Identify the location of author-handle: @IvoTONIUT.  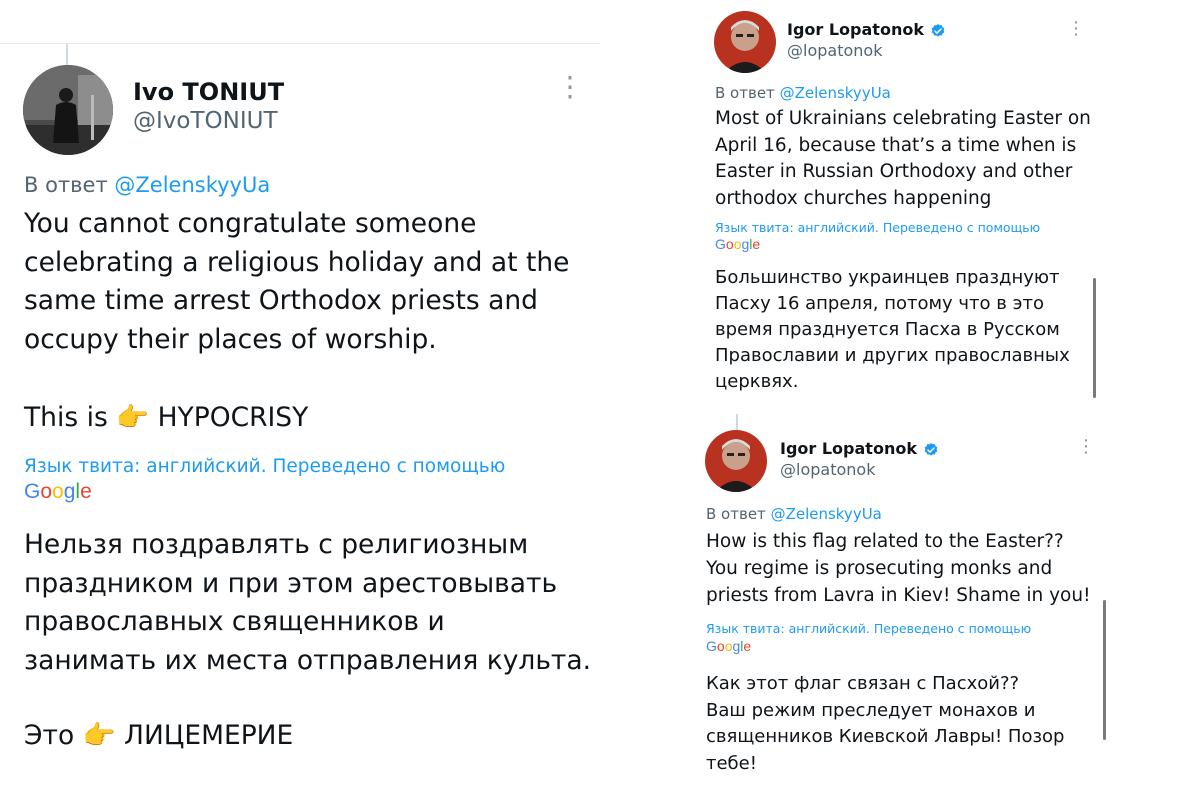
(205, 121).